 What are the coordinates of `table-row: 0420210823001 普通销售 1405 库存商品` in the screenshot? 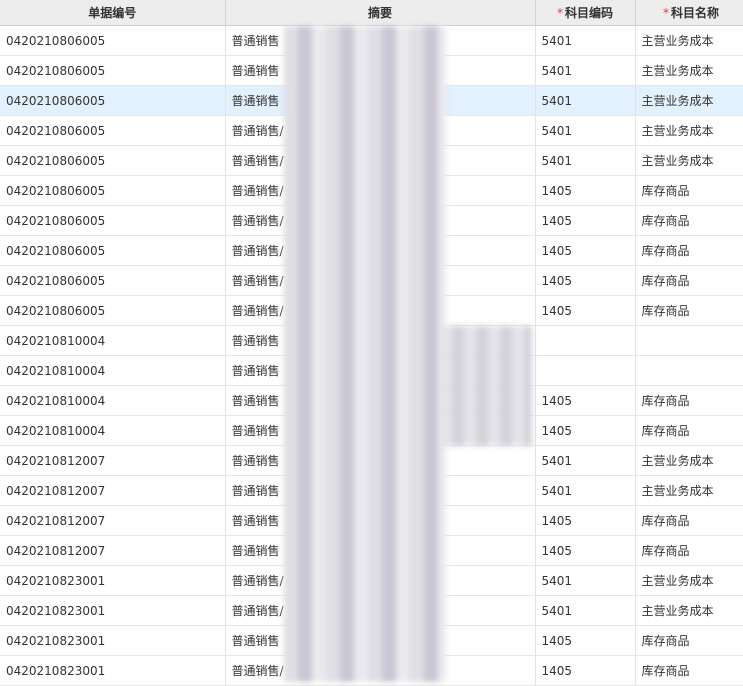 It's located at (371, 640).